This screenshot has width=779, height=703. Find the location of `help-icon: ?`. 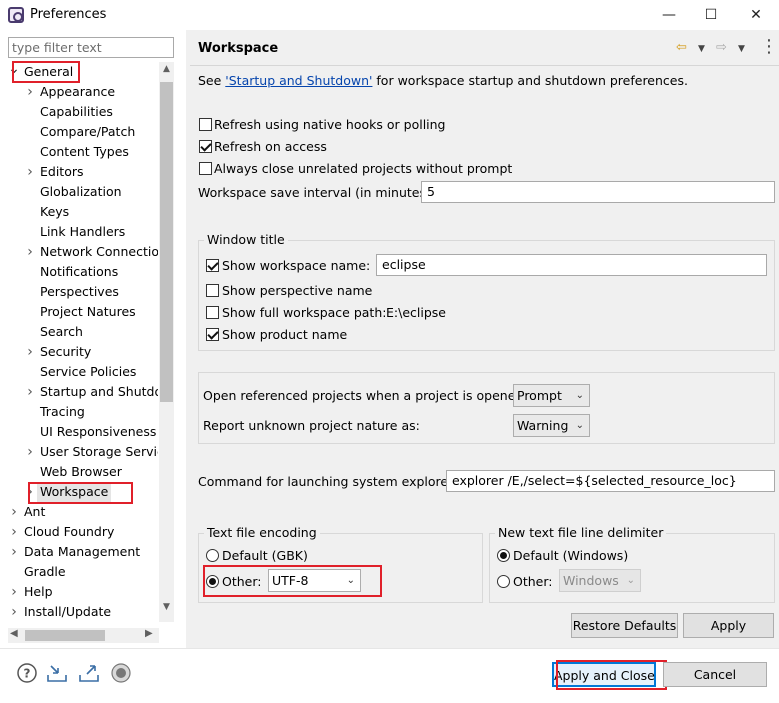

help-icon: ? is located at coordinates (27, 673).